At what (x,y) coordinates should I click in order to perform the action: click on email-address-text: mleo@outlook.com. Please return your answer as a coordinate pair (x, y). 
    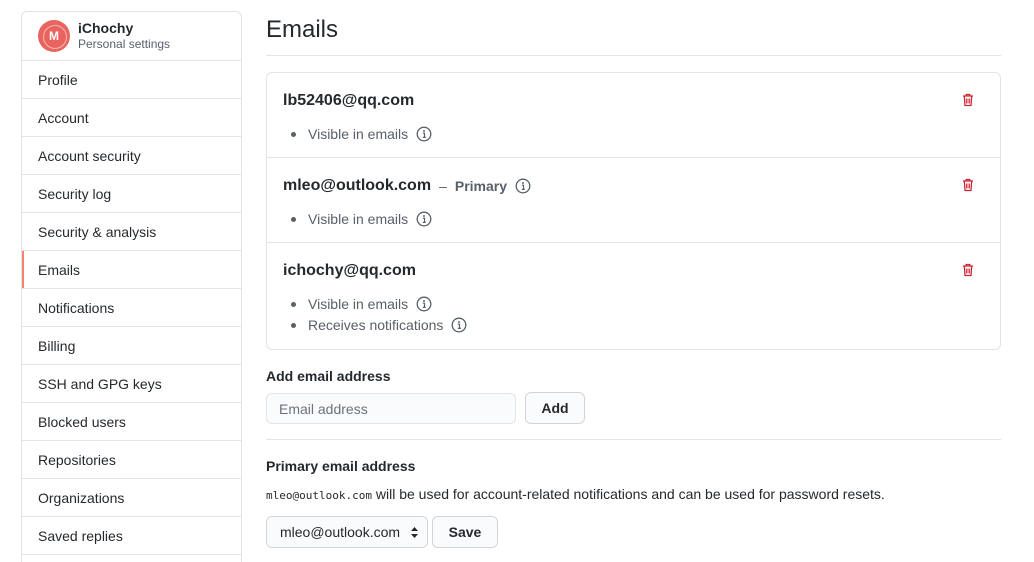
    Looking at the image, I should click on (357, 185).